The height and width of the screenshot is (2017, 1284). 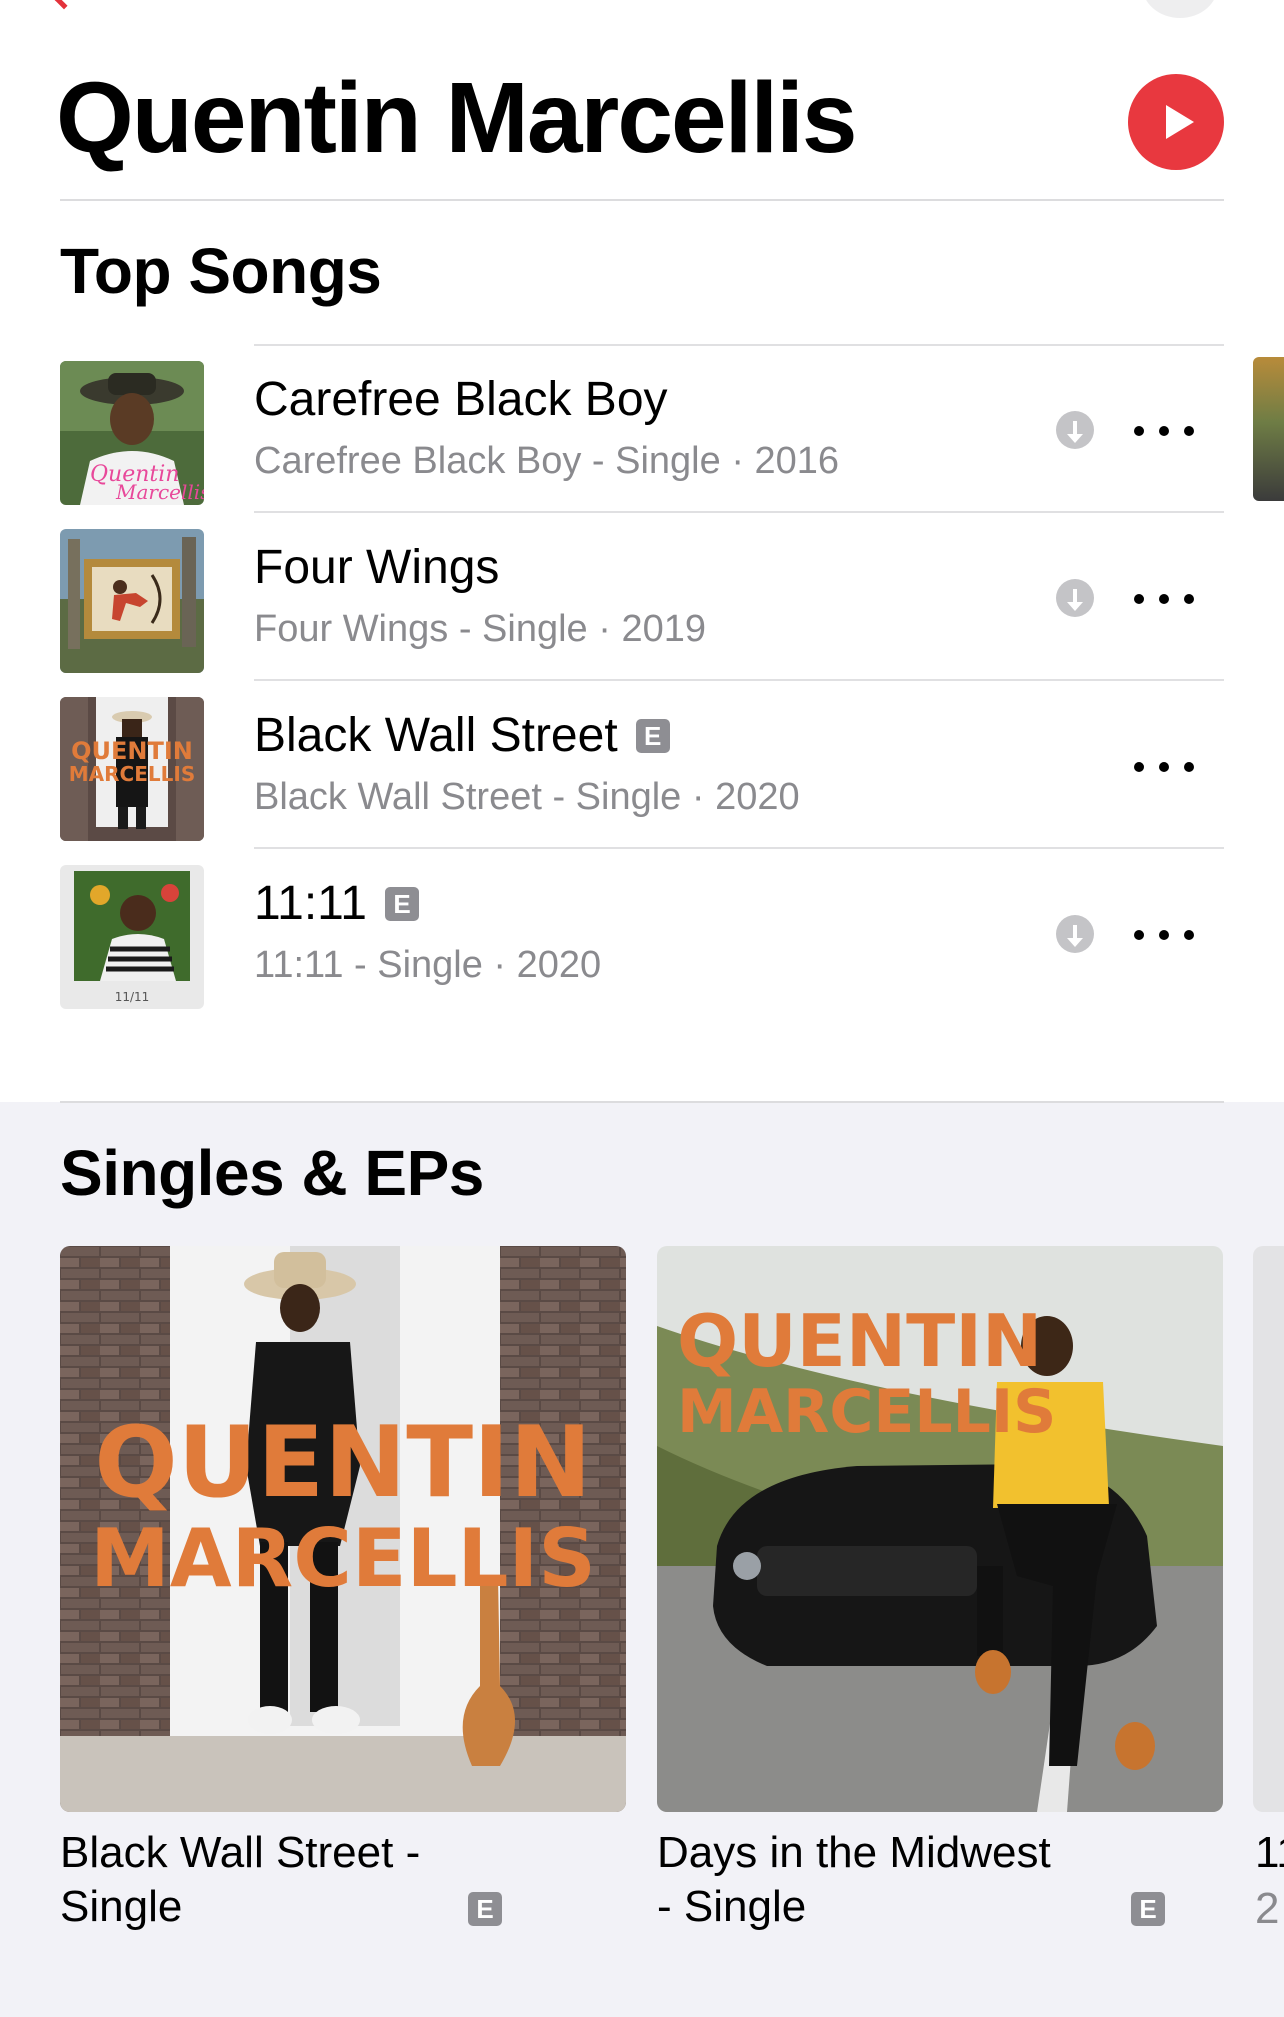 What do you see at coordinates (427, 904) in the screenshot?
I see `song-title: 11:11 E` at bounding box center [427, 904].